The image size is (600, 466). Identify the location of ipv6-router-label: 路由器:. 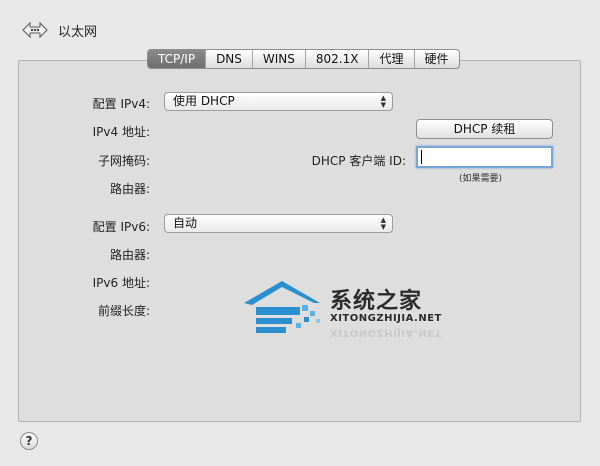
(129, 255).